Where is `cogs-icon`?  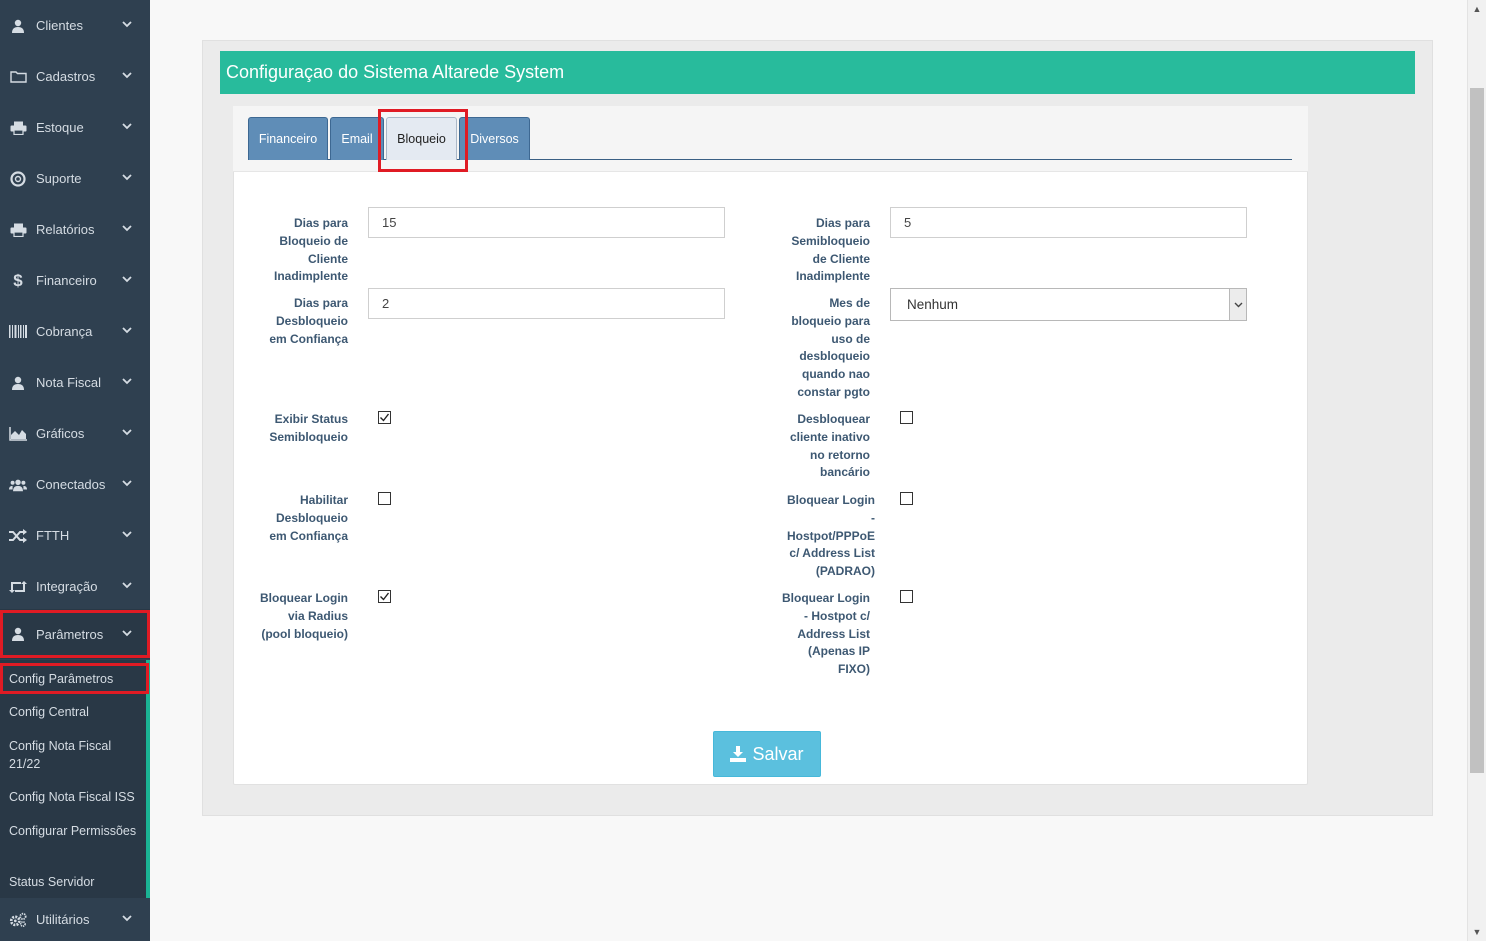
cogs-icon is located at coordinates (18, 920).